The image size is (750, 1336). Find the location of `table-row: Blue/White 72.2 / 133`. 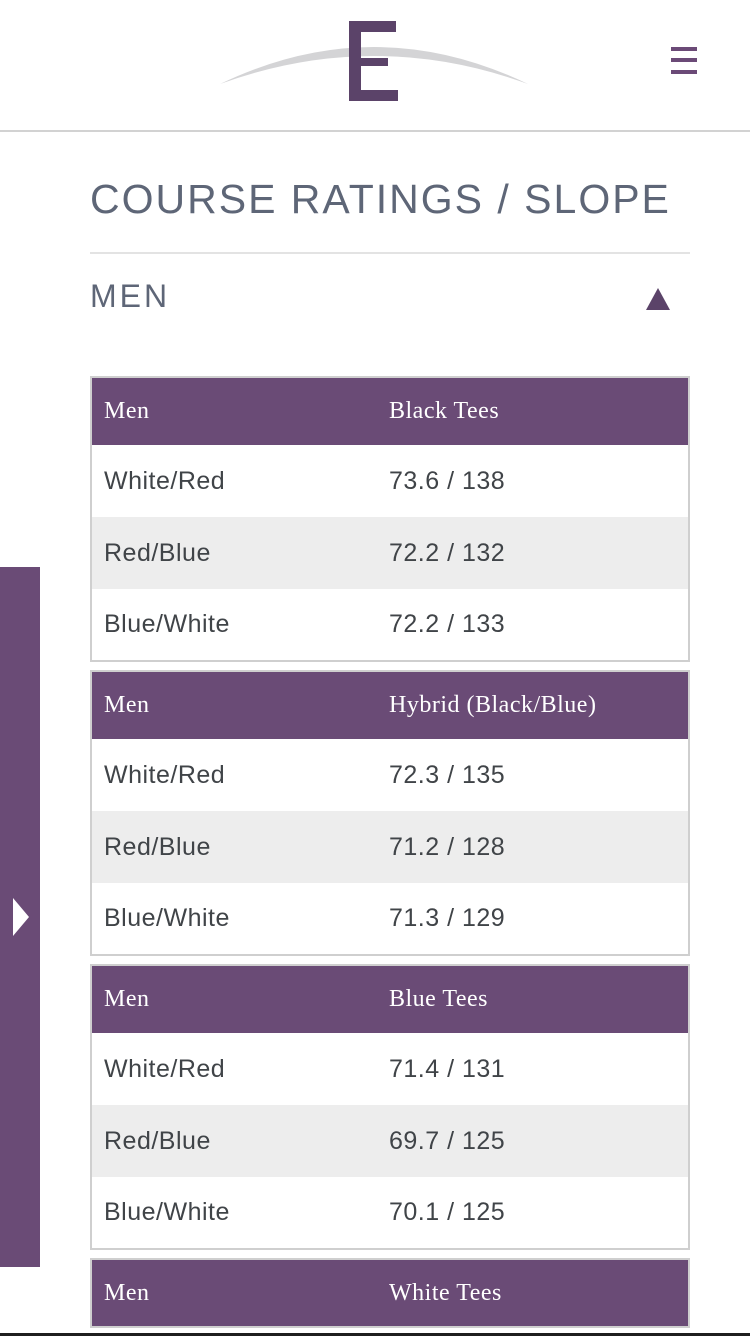

table-row: Blue/White 72.2 / 133 is located at coordinates (390, 625).